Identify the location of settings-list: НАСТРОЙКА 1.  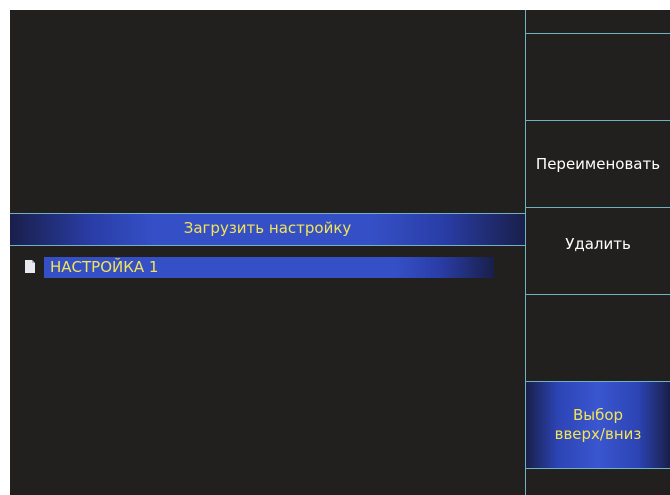
(267, 266).